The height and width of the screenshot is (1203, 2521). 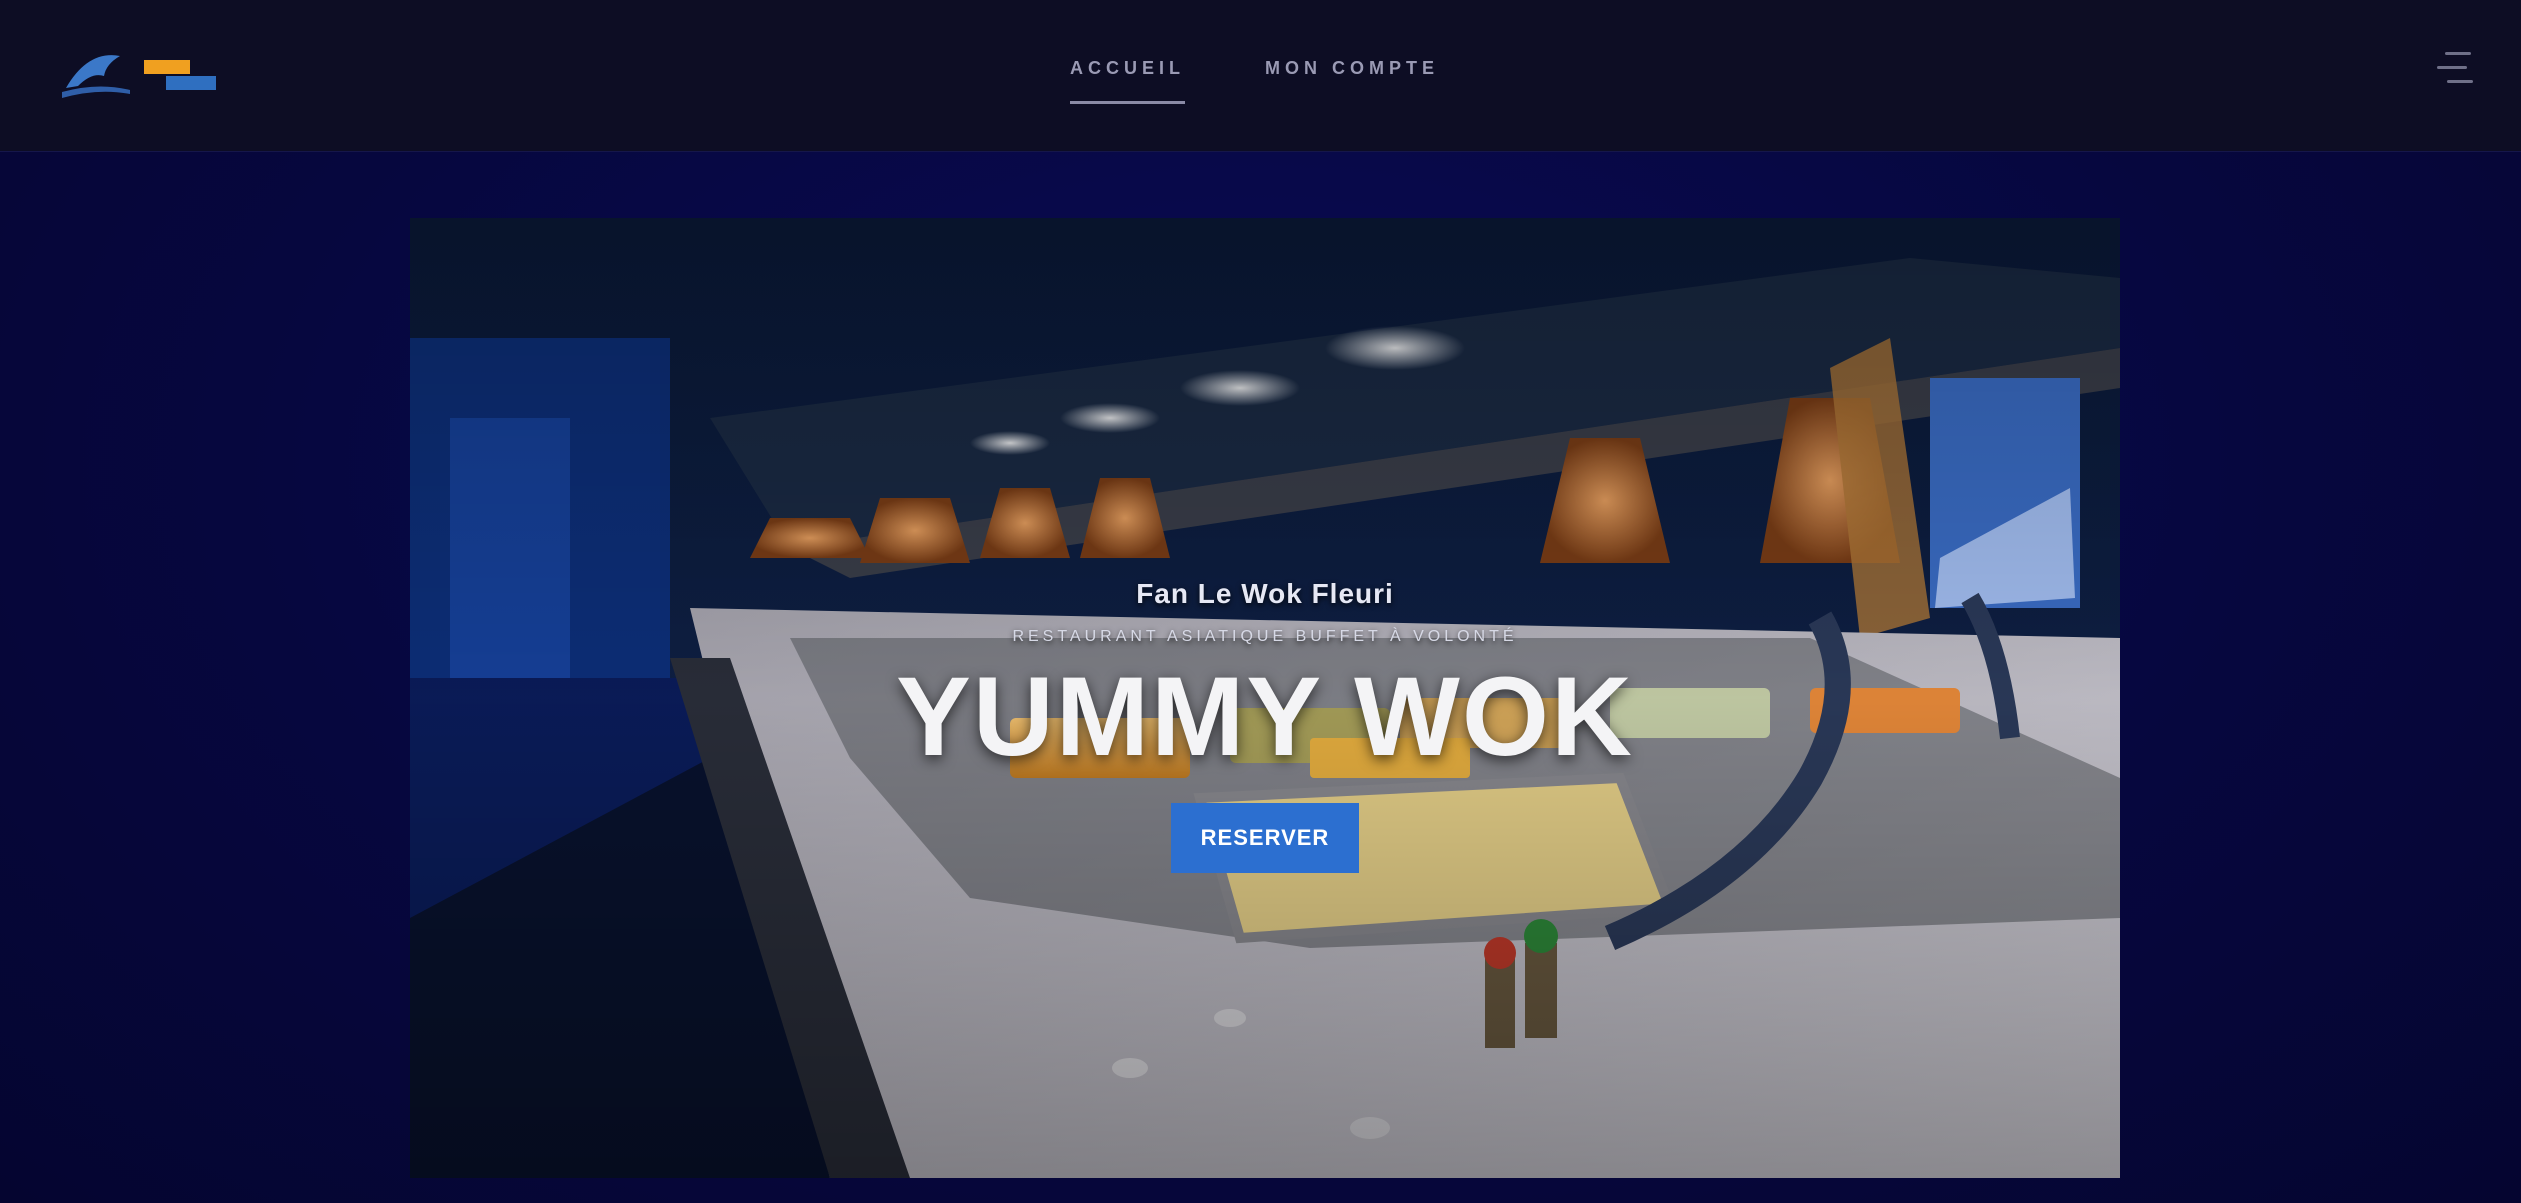 I want to click on reserve-button: RESERVER, so click(x=1265, y=838).